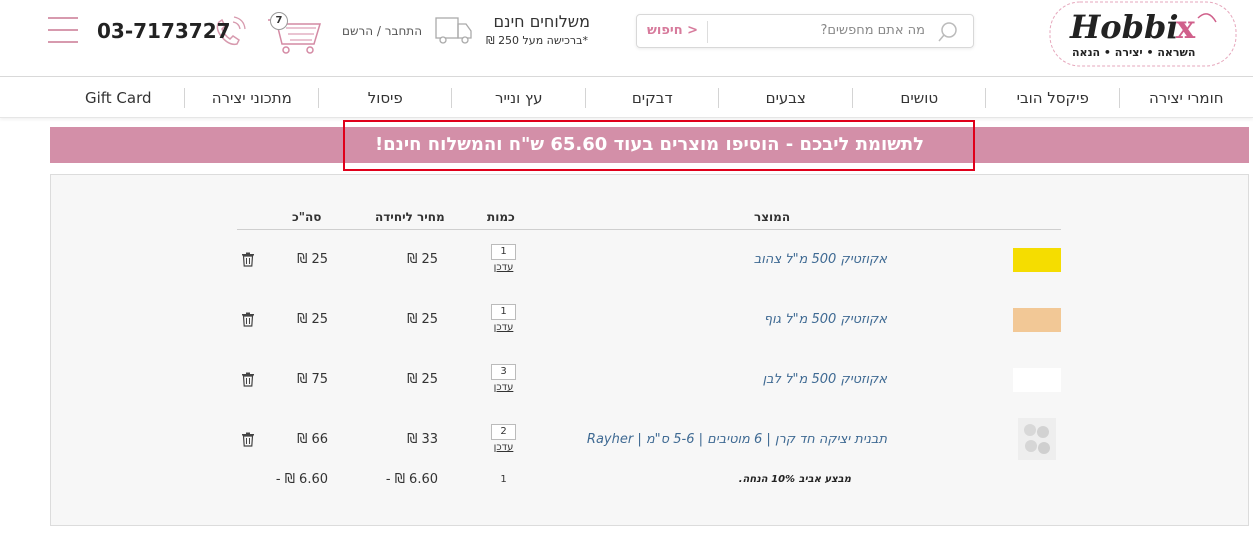  I want to click on truck-icon, so click(454, 30).